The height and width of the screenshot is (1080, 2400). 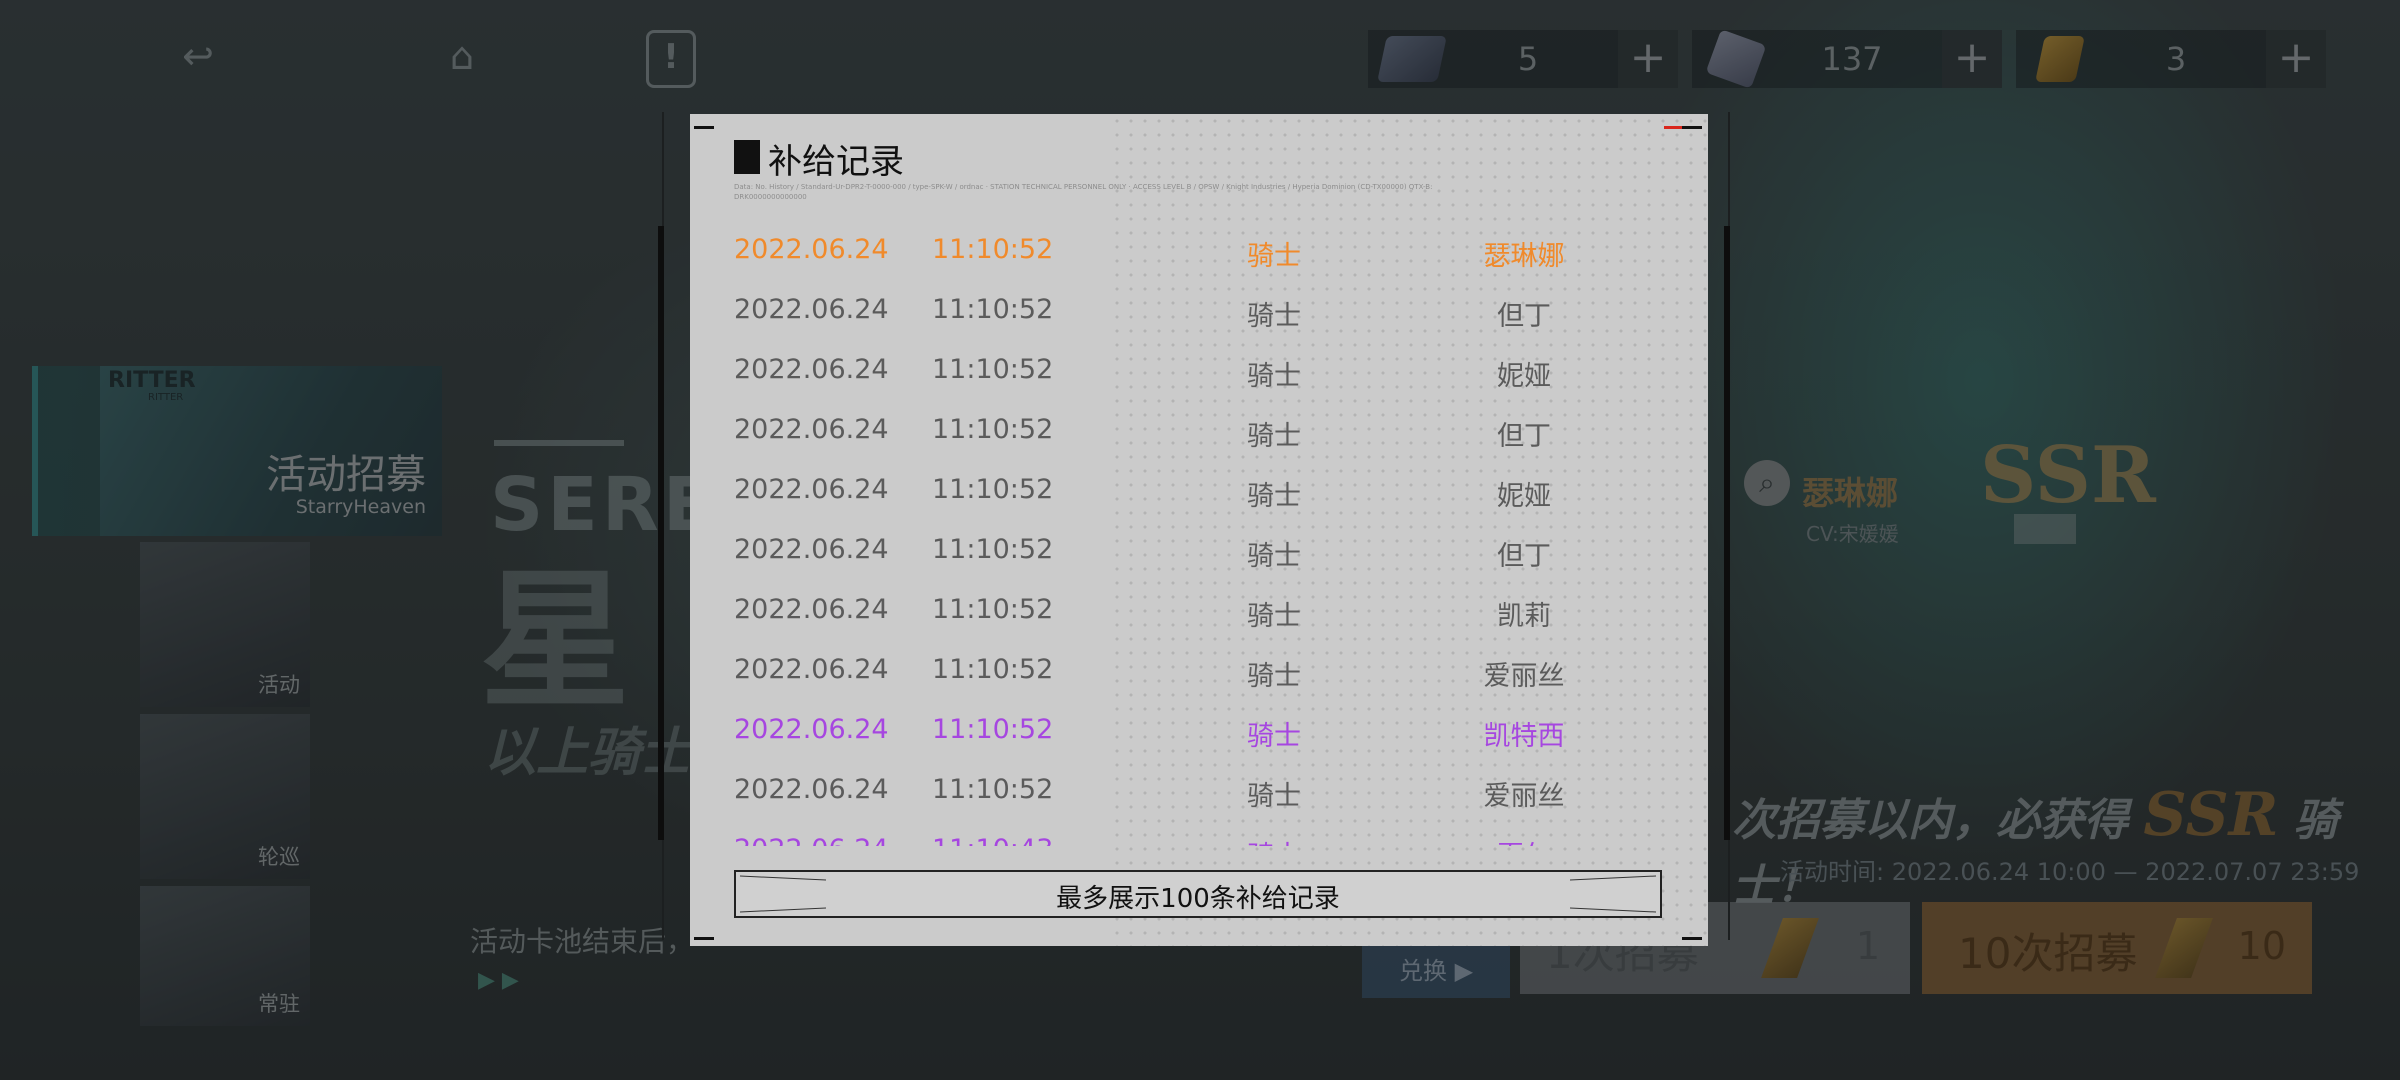 What do you see at coordinates (1198, 899) in the screenshot?
I see `footer-text: 最多展示100条补给记录` at bounding box center [1198, 899].